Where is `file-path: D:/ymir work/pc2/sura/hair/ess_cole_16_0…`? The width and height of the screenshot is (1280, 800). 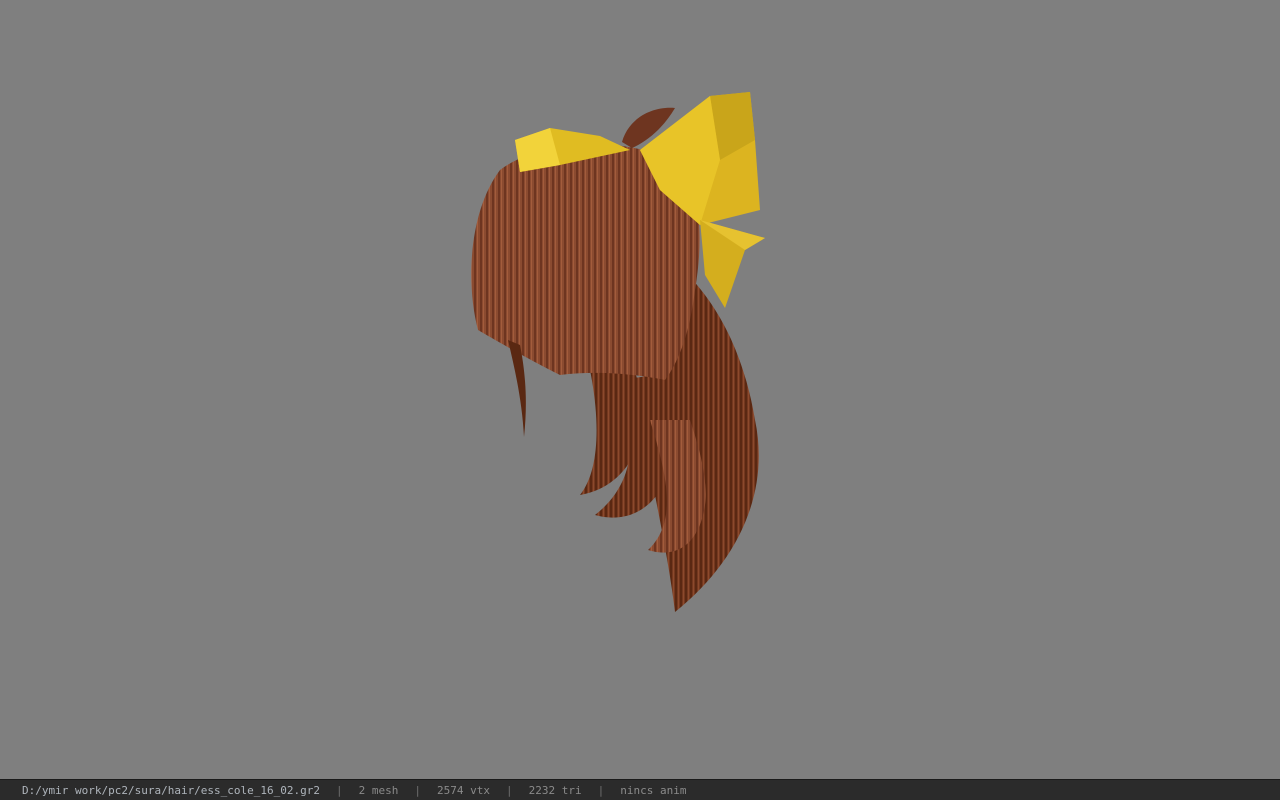 file-path: D:/ymir work/pc2/sura/hair/ess_cole_16_0… is located at coordinates (171, 790).